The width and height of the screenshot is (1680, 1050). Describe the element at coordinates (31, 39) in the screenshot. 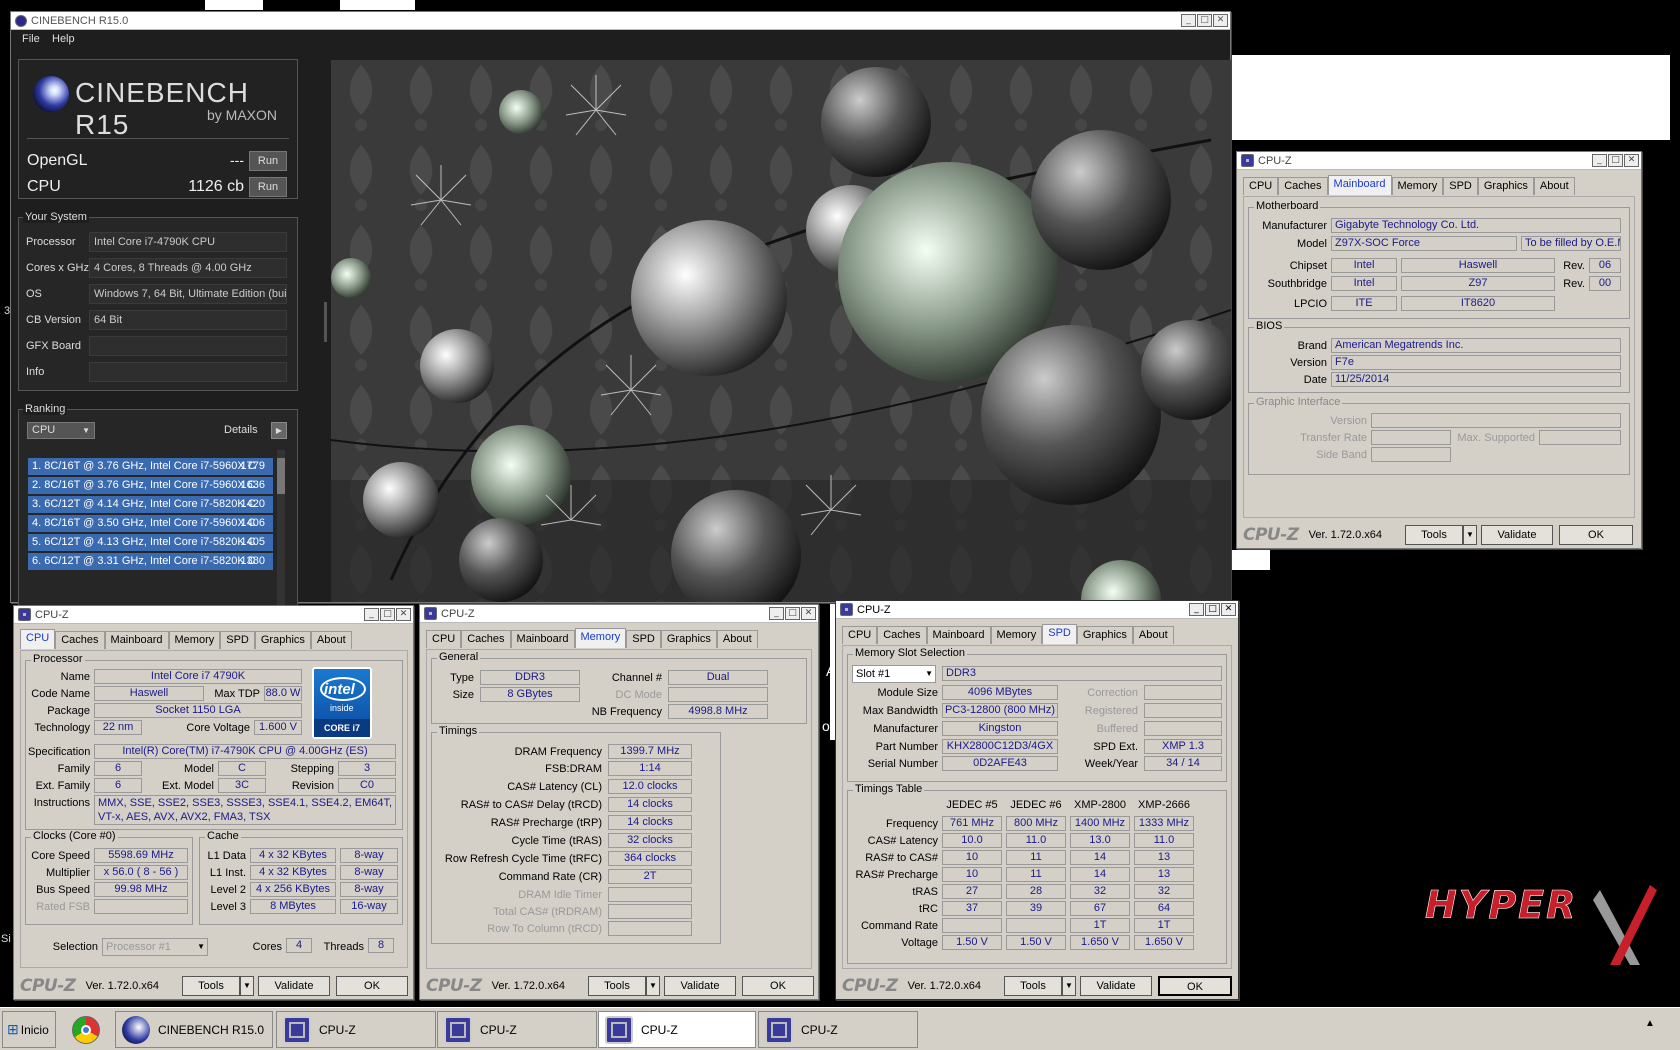

I see `menu-file: File` at that location.